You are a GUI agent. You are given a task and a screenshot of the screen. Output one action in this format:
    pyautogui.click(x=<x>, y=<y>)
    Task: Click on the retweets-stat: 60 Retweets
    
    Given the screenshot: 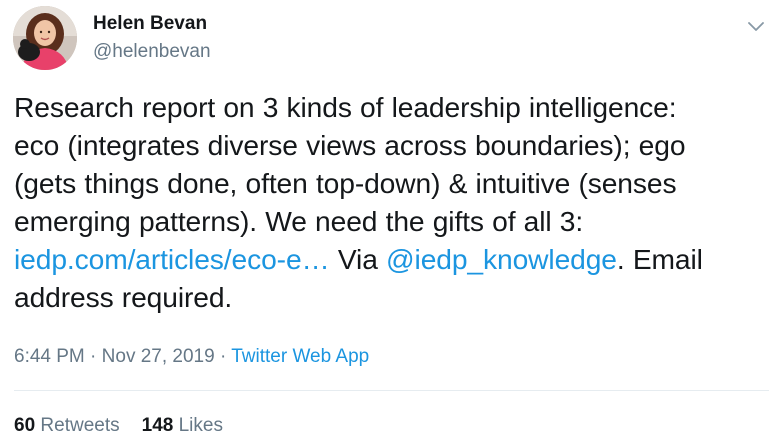 What is the action you would take?
    pyautogui.click(x=67, y=425)
    